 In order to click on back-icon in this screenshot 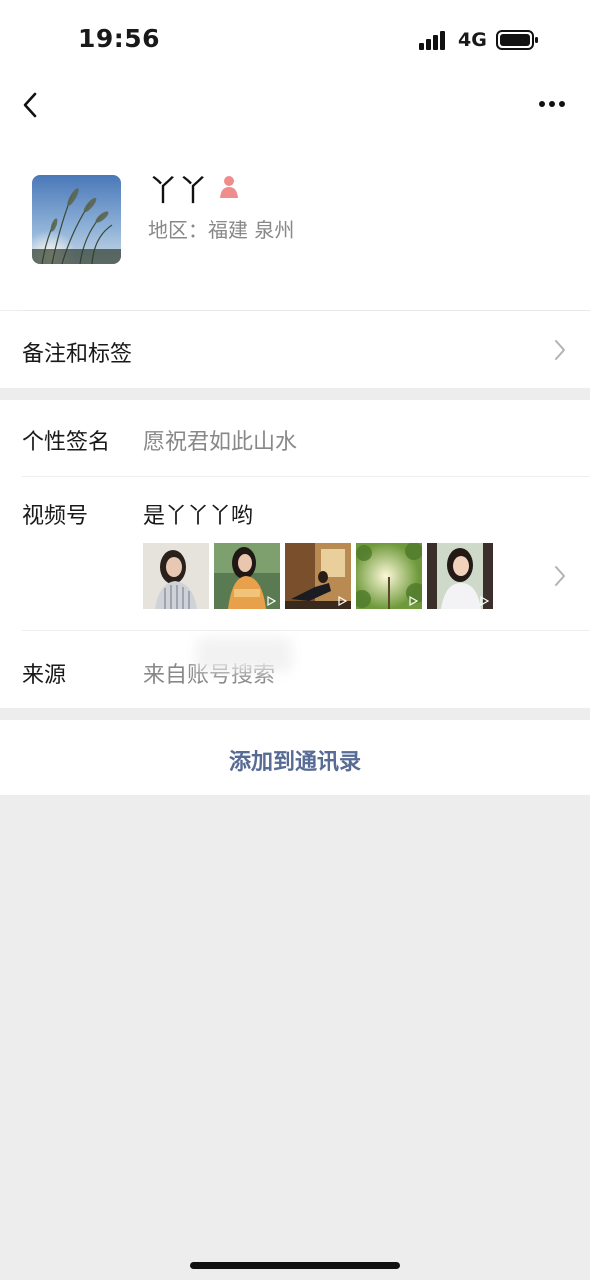, I will do `click(30, 105)`.